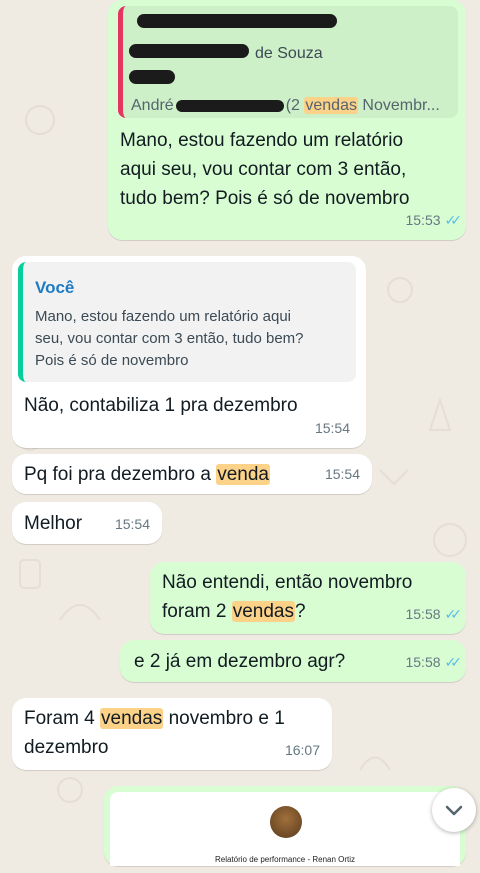 The image size is (480, 873). I want to click on quoted-line-1: de Souza, so click(289, 53).